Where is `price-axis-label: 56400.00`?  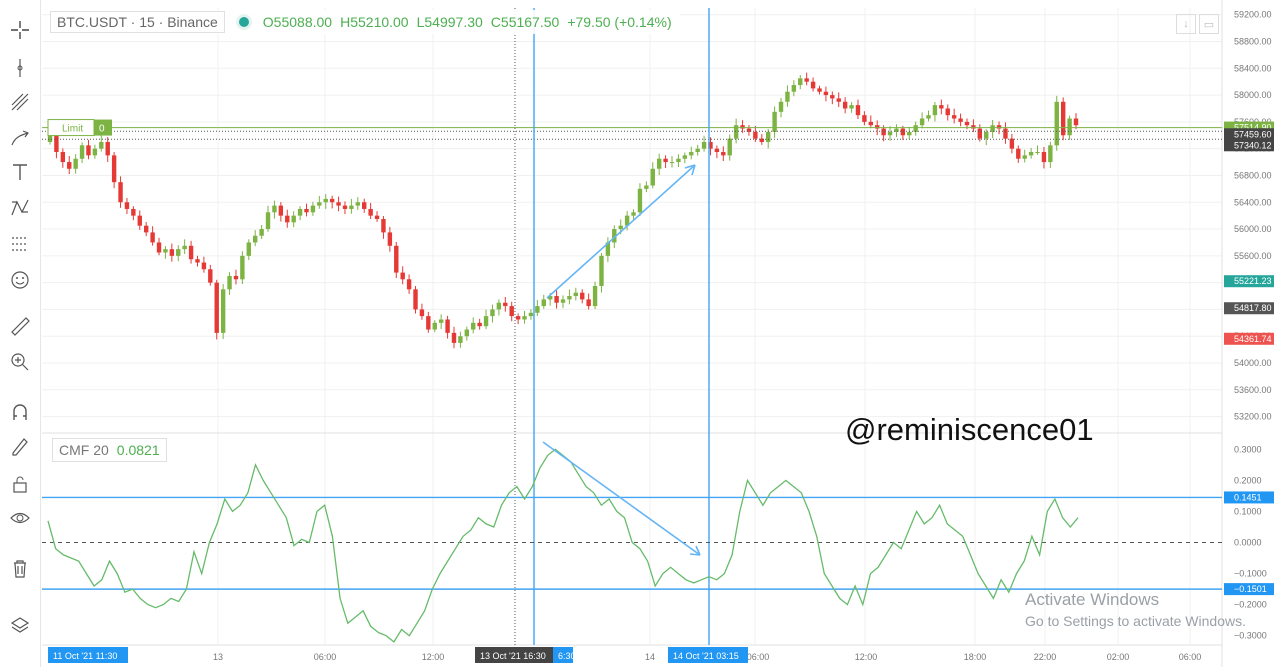 price-axis-label: 56400.00 is located at coordinates (1253, 202).